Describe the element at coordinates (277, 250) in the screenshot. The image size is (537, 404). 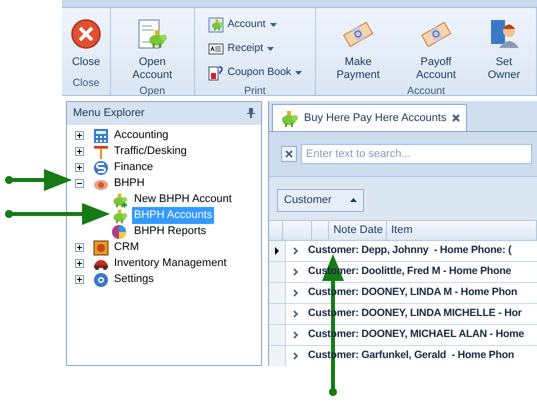
I see `current-row-indicator-icon` at that location.